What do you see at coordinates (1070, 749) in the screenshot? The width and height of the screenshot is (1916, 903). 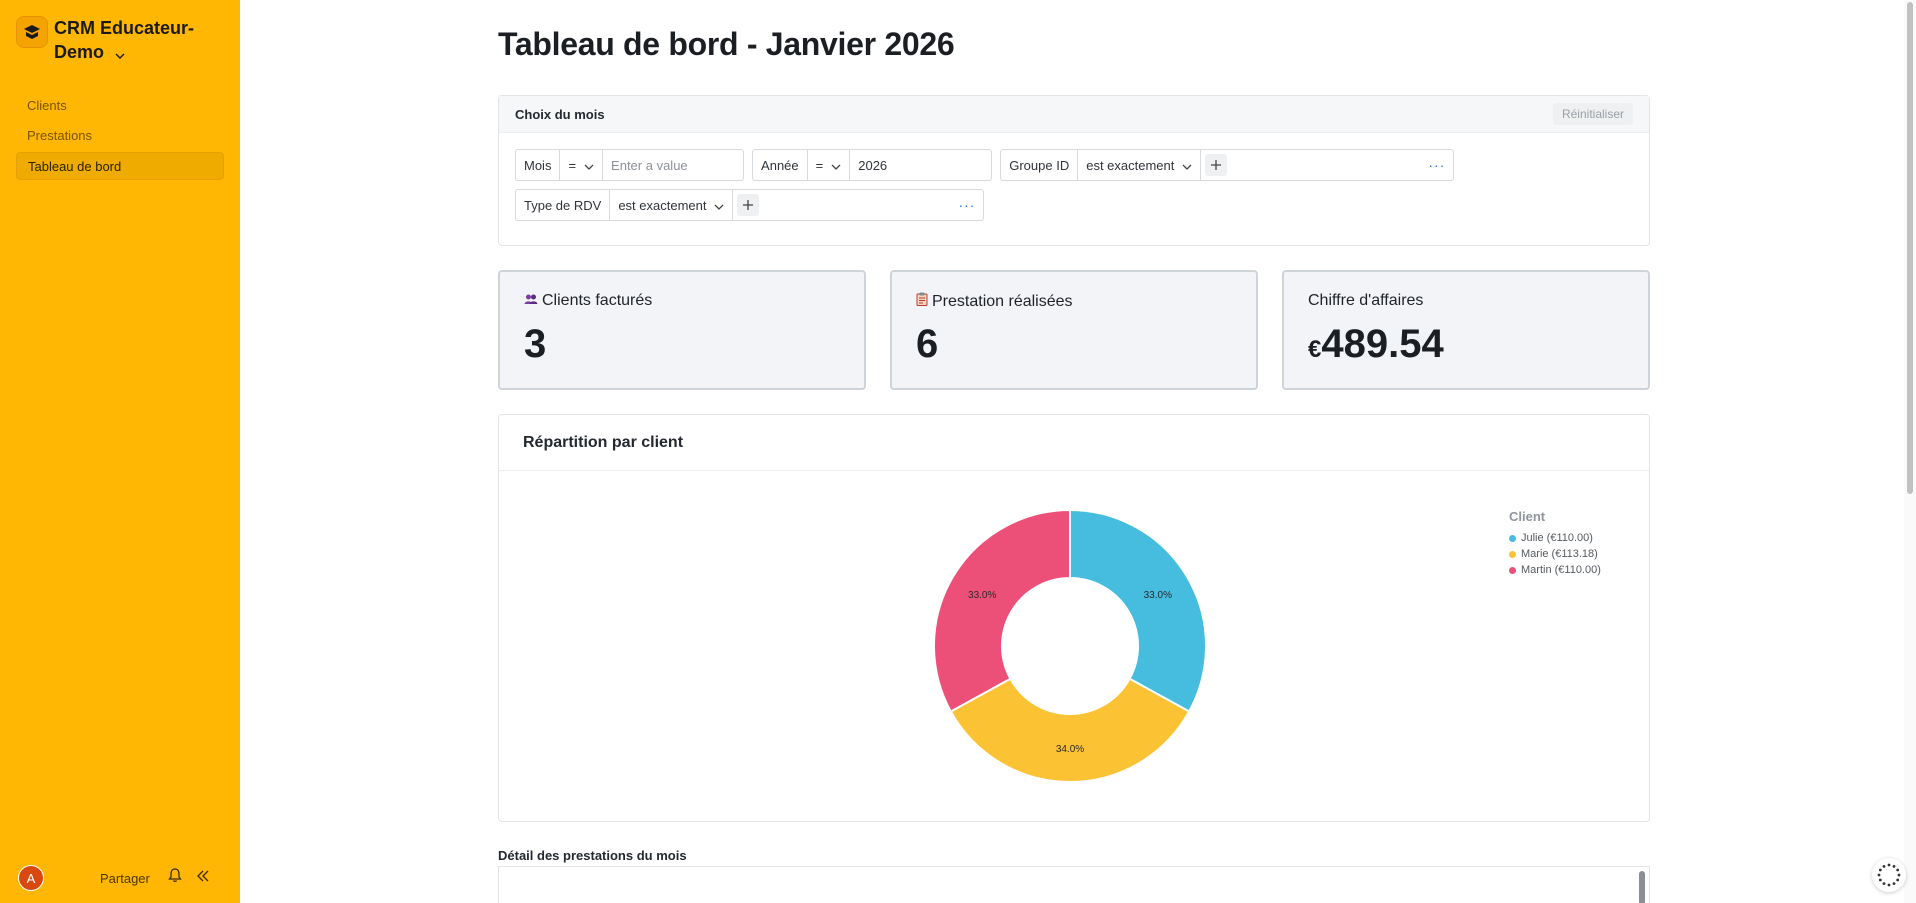 I see `slice-data-label: 34.0%` at bounding box center [1070, 749].